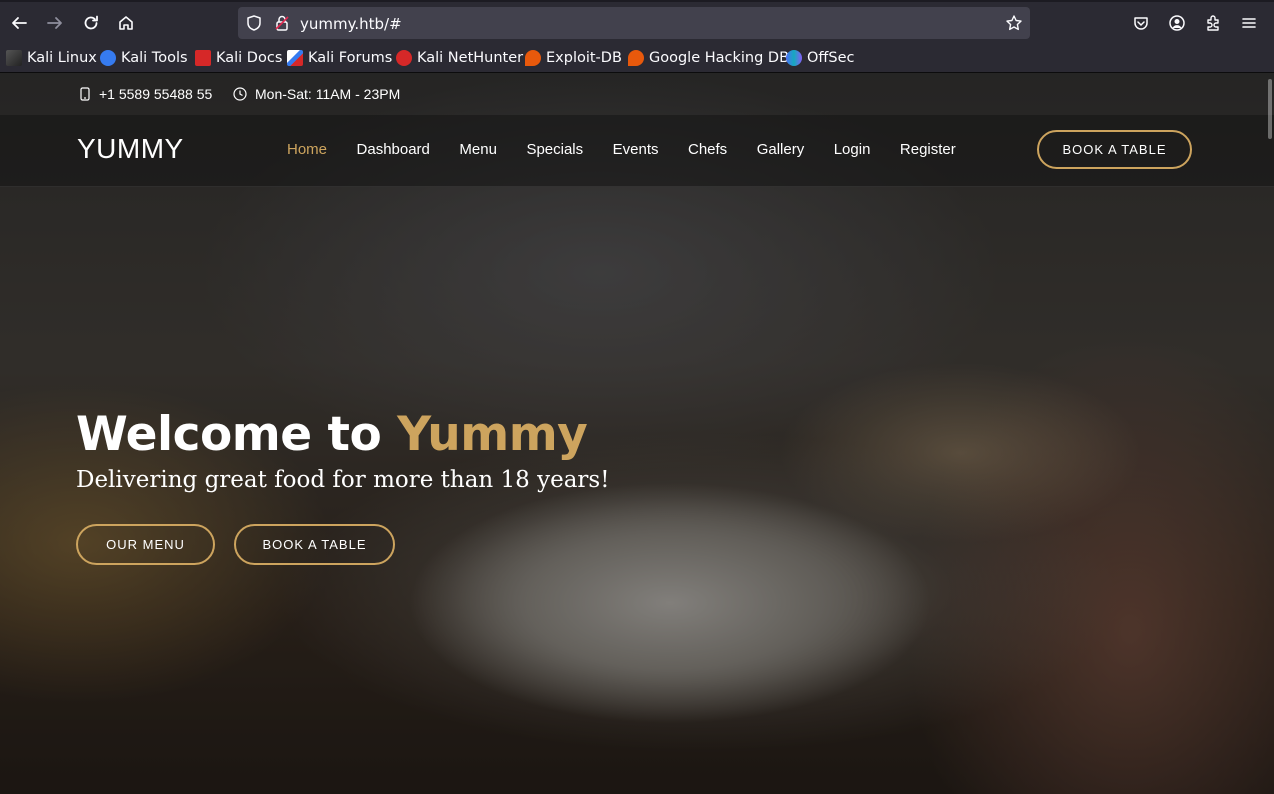  I want to click on nav-specials: Specials, so click(554, 149).